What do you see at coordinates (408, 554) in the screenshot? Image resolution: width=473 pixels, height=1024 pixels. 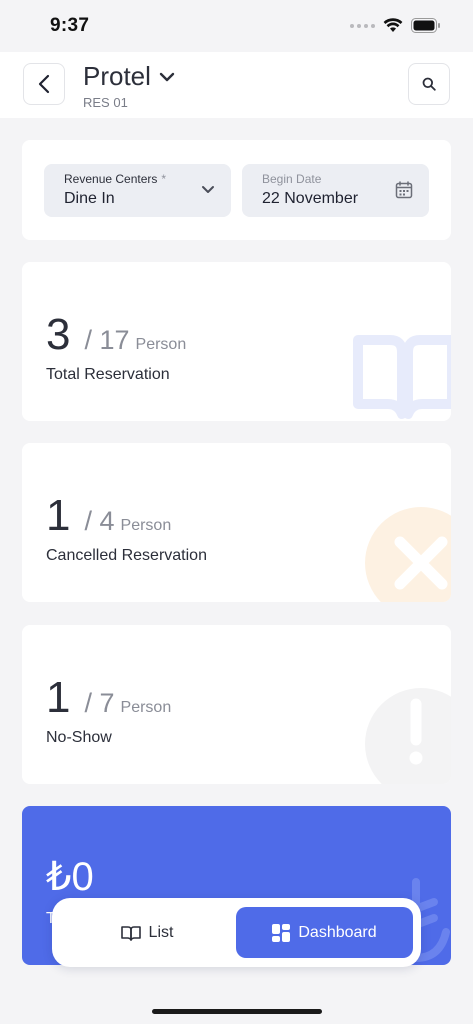 I see `cancel-x-icon` at bounding box center [408, 554].